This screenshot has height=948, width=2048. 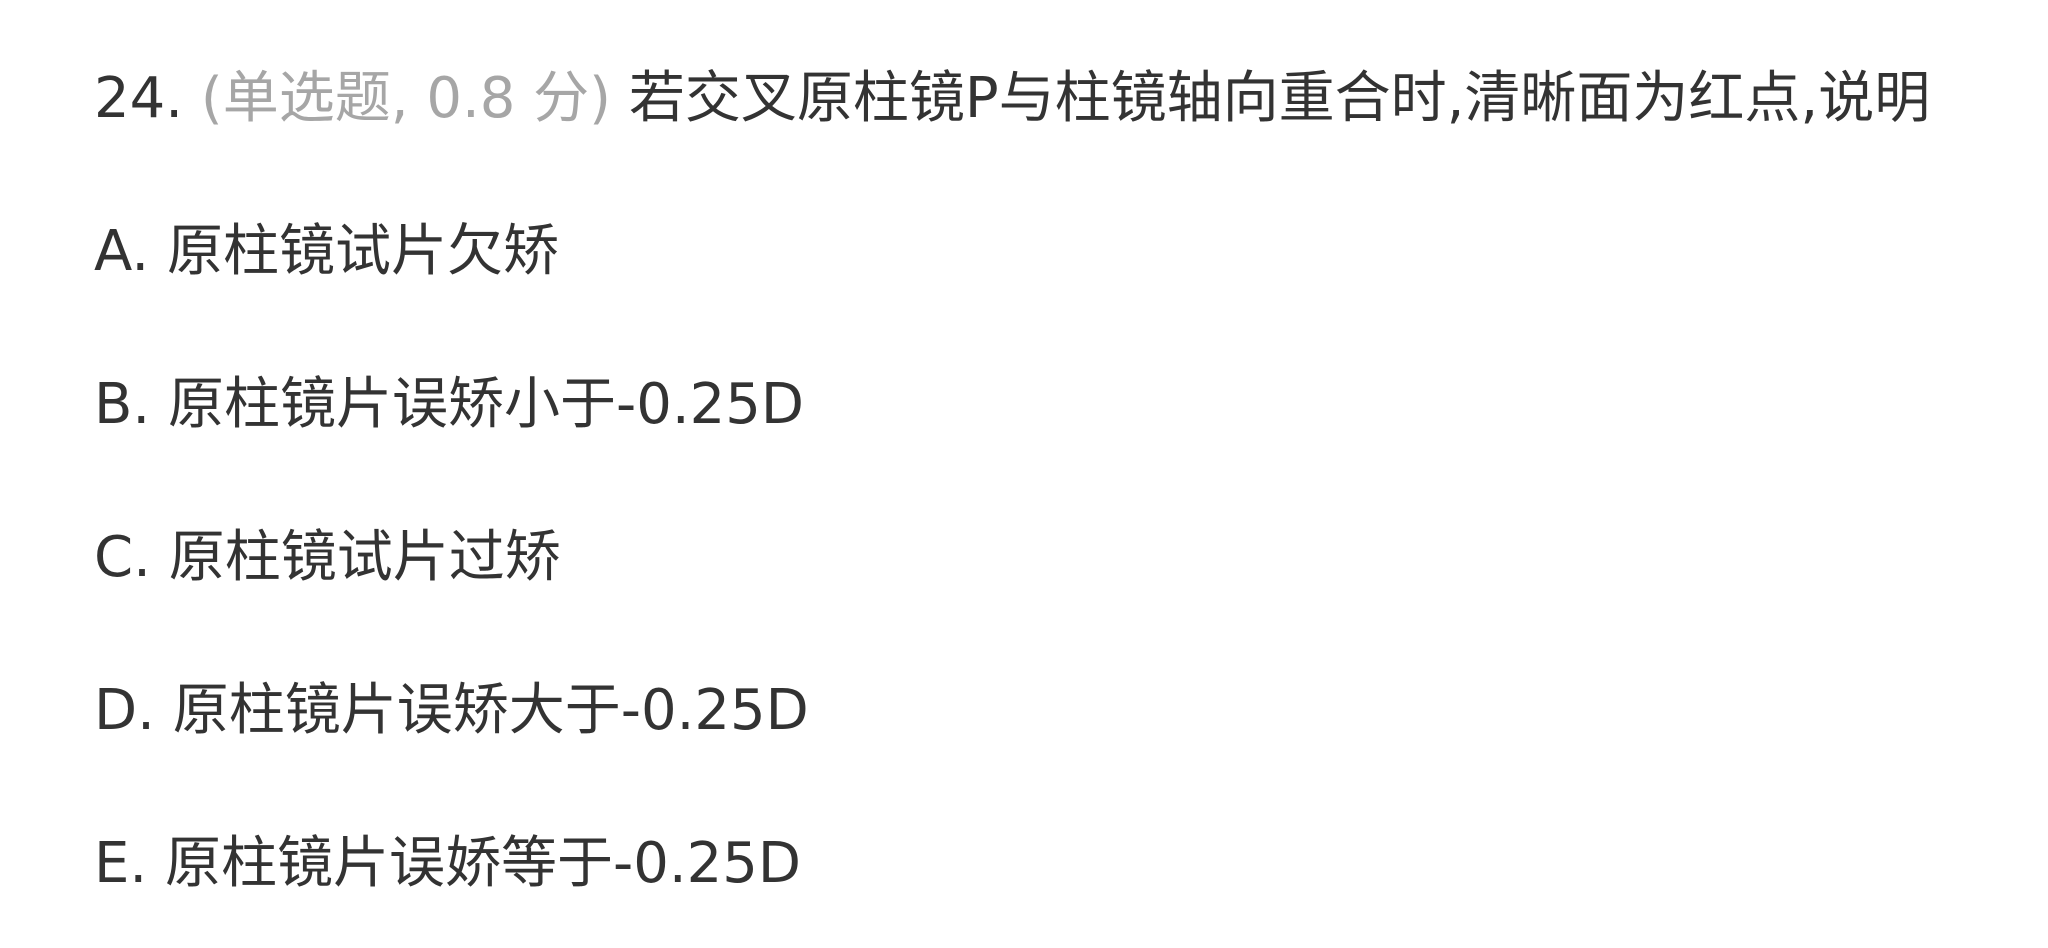 I want to click on question-type-score: (单选题, 0.8 分), so click(x=406, y=98).